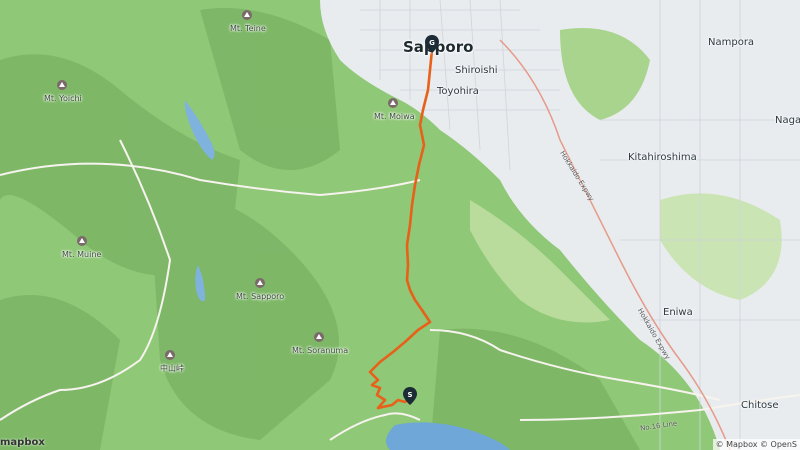  Describe the element at coordinates (82, 254) in the screenshot. I see `mountain-label-muine: Mt. Muine` at that location.